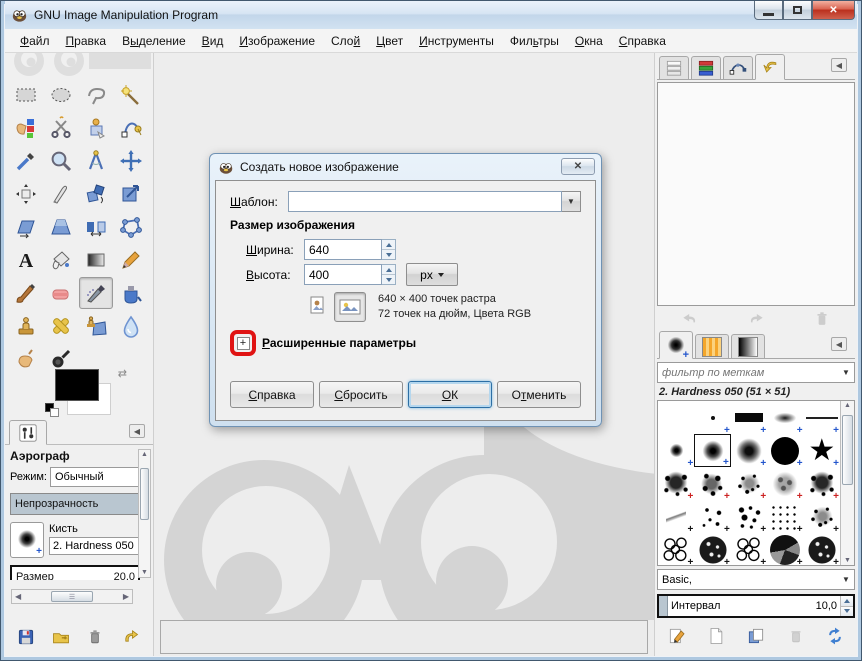  Describe the element at coordinates (456, 41) in the screenshot. I see `menu-7: Инструменты` at that location.